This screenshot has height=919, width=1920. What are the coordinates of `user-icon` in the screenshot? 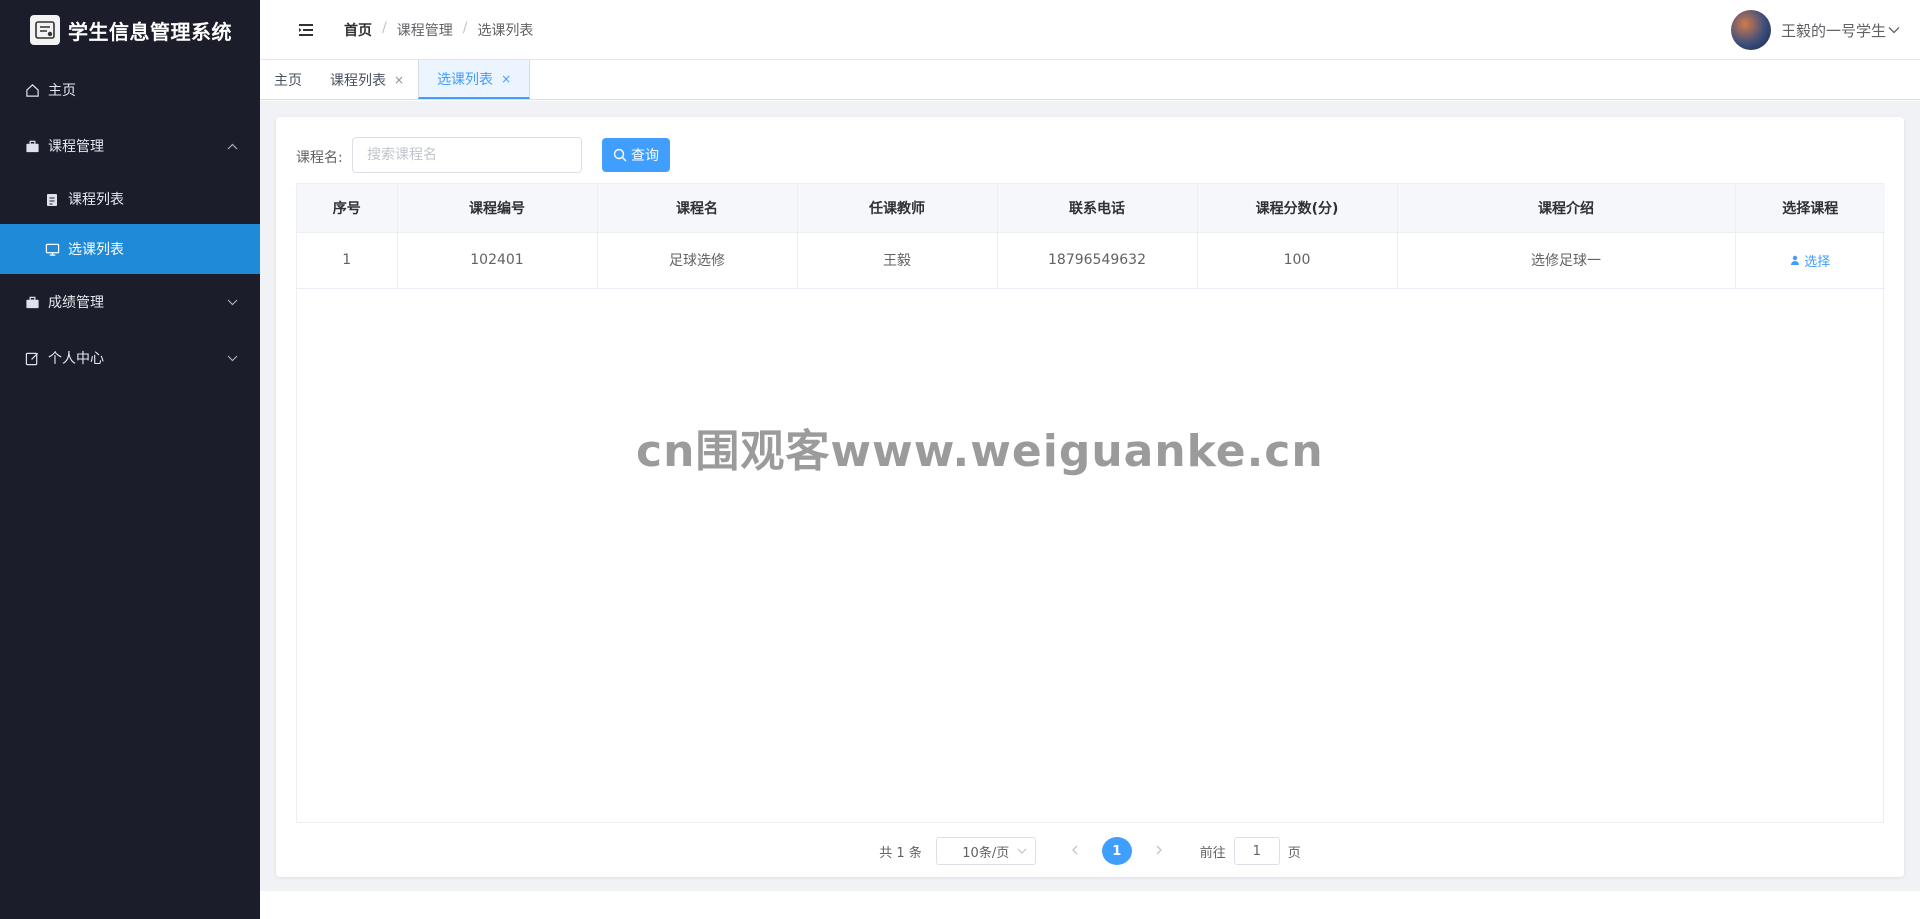 It's located at (1795, 260).